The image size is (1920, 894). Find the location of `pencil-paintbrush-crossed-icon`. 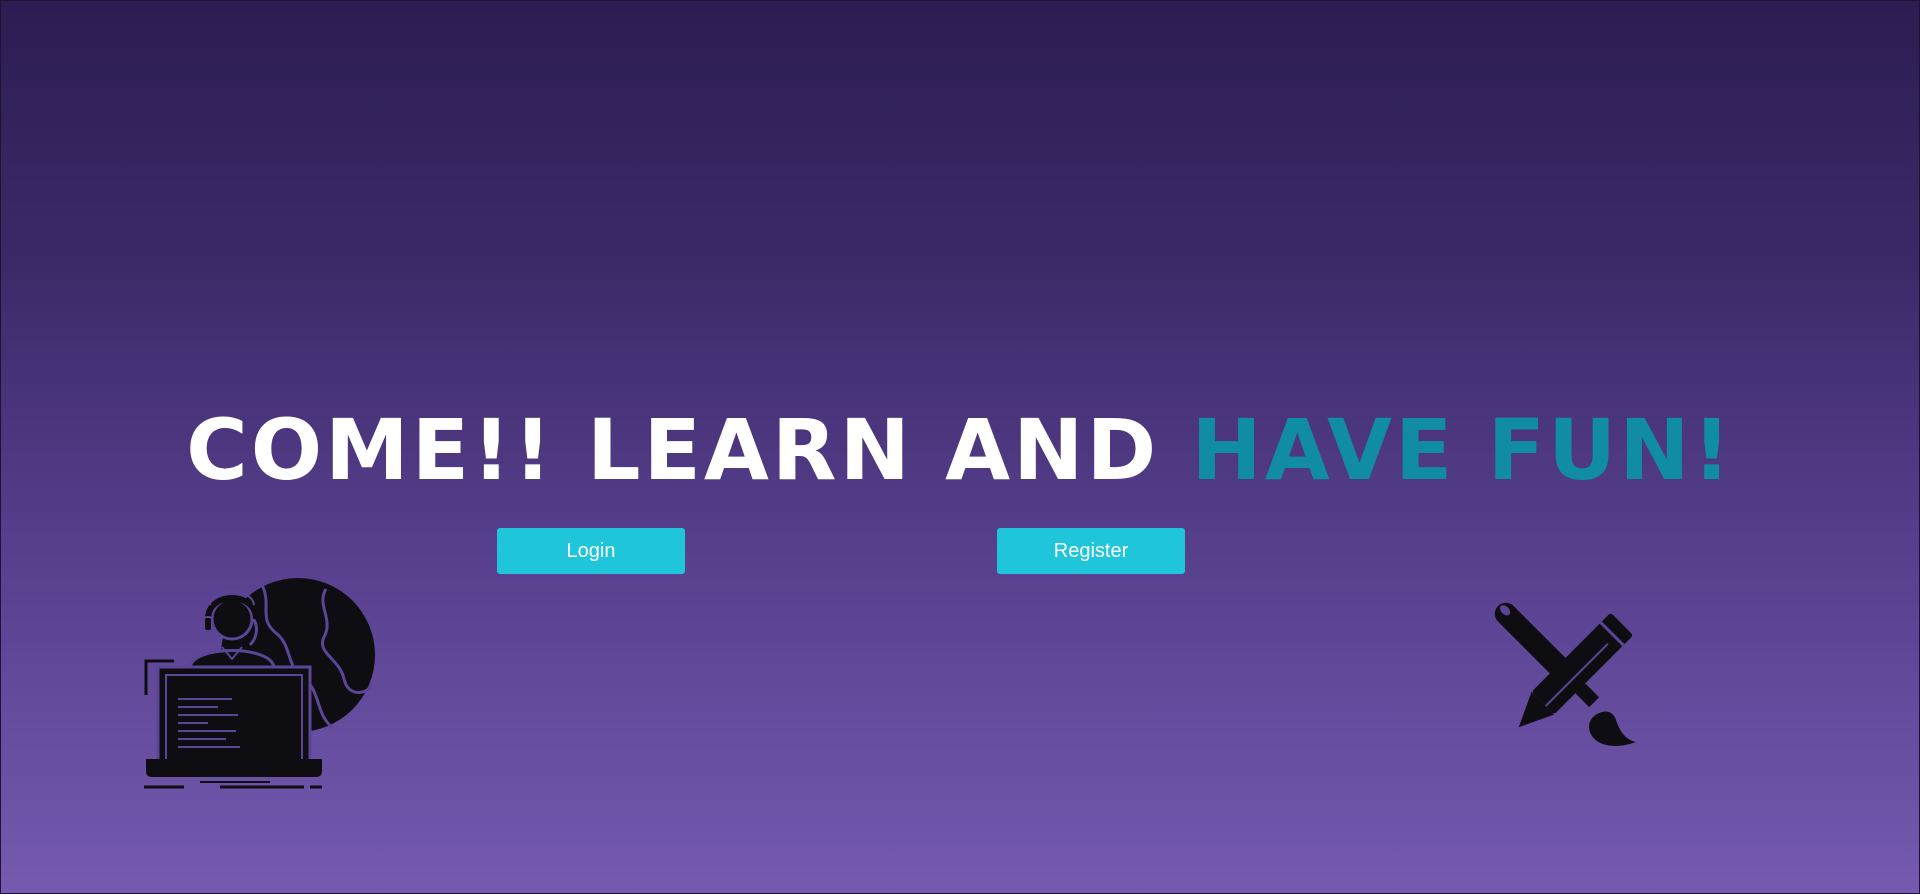

pencil-paintbrush-crossed-icon is located at coordinates (1565, 674).